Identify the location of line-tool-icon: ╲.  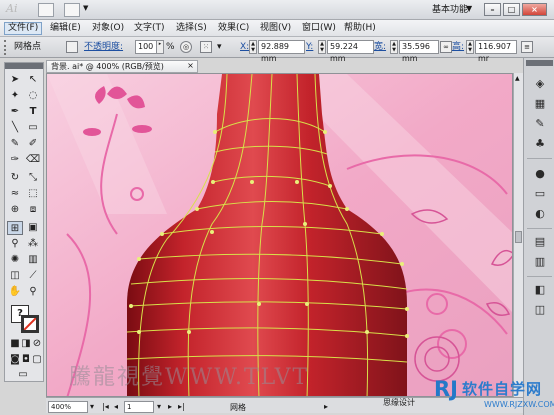
(15, 128).